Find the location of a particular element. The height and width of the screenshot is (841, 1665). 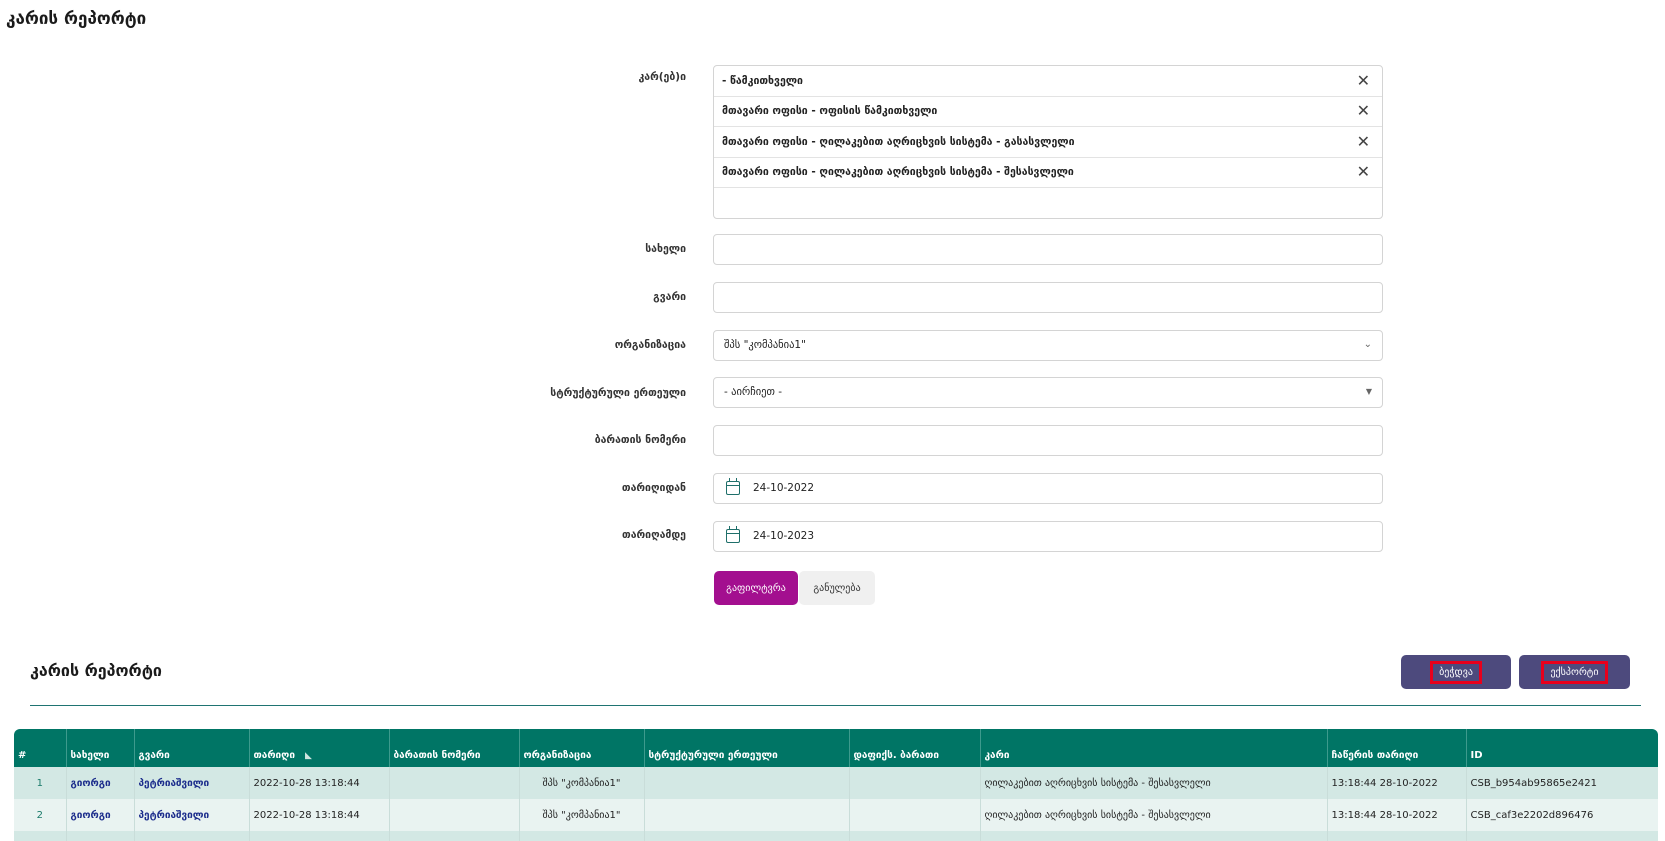

col-organization: ორგანიზაცია is located at coordinates (582, 748).